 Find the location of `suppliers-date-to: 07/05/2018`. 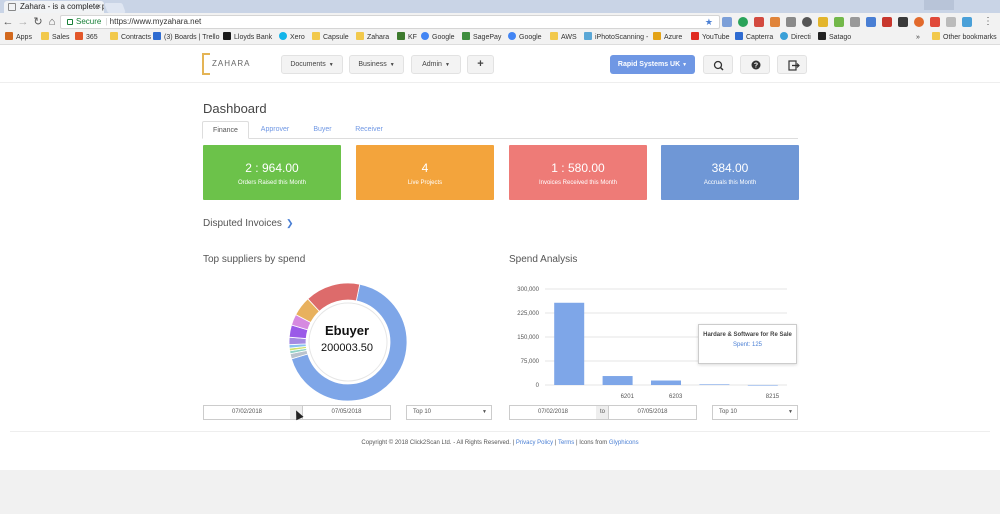

suppliers-date-to: 07/05/2018 is located at coordinates (346, 412).